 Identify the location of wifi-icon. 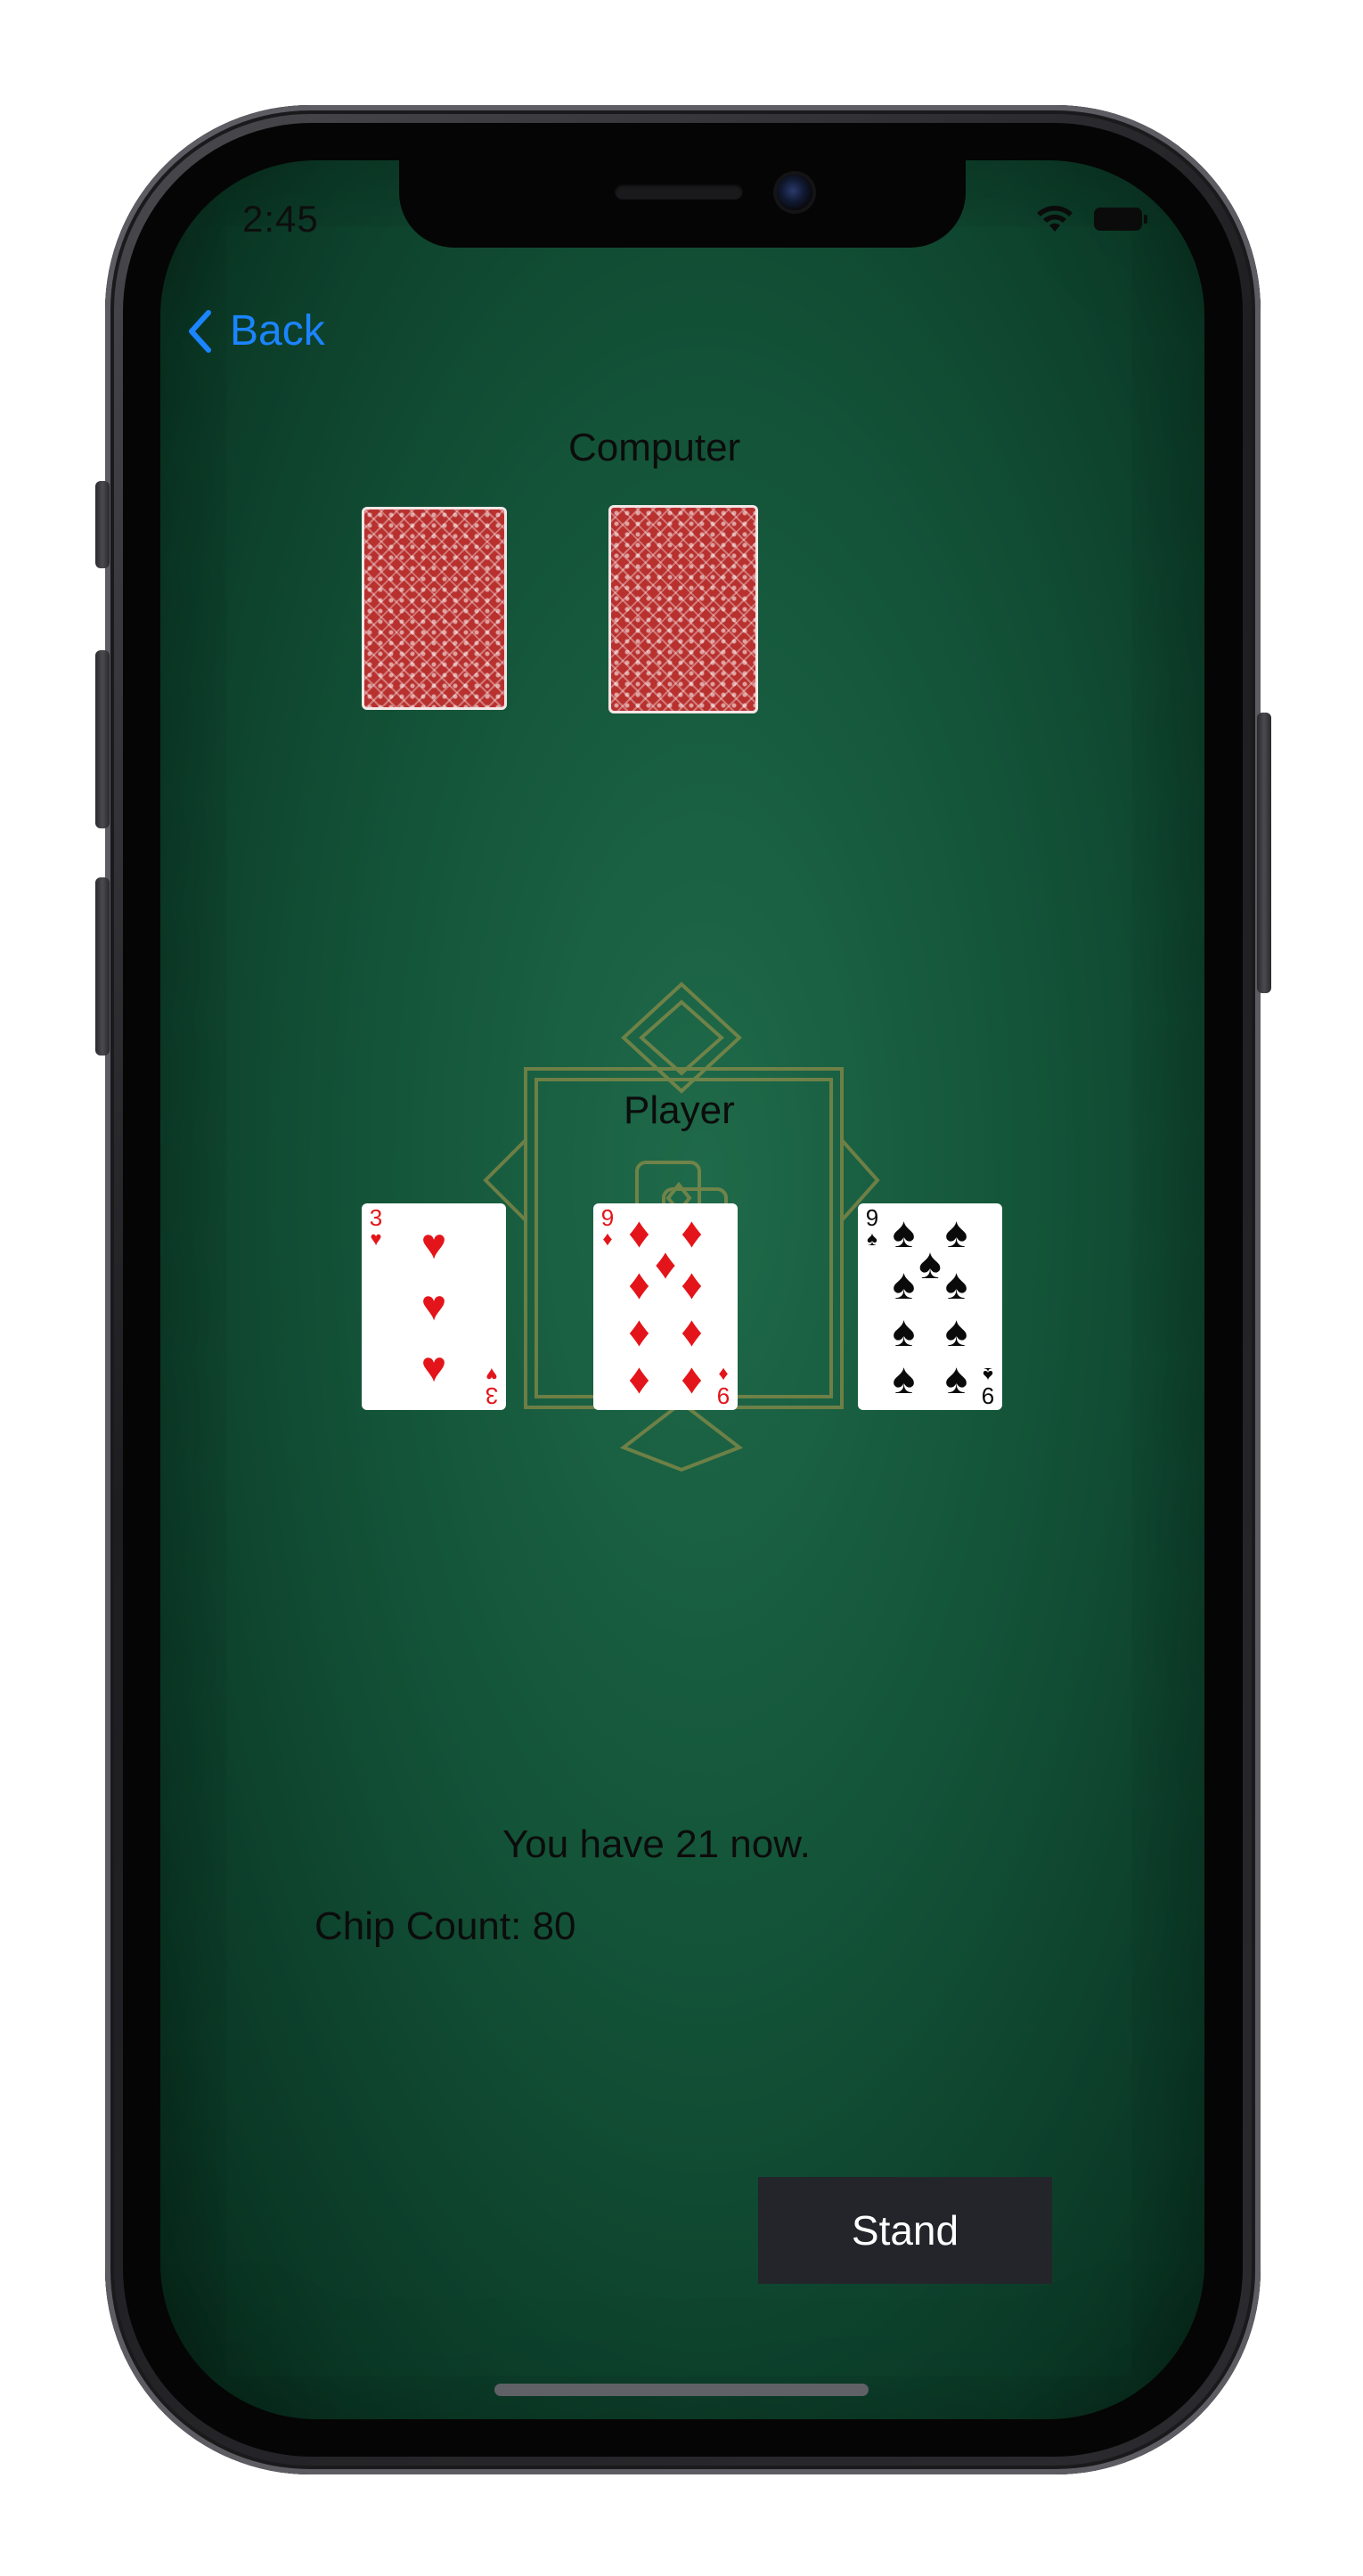
(1055, 219).